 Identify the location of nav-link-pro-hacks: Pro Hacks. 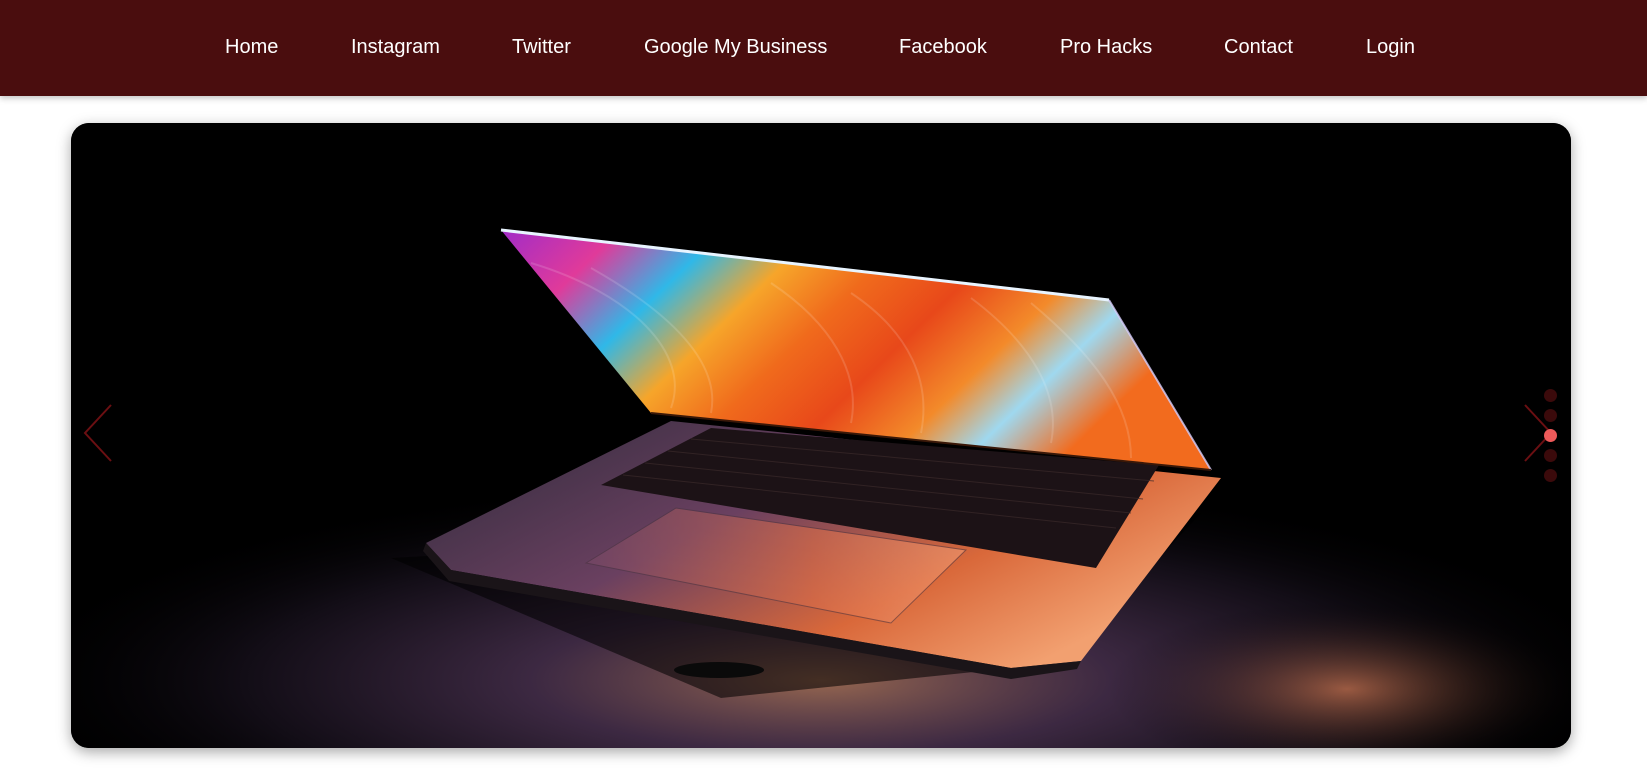
(1106, 47).